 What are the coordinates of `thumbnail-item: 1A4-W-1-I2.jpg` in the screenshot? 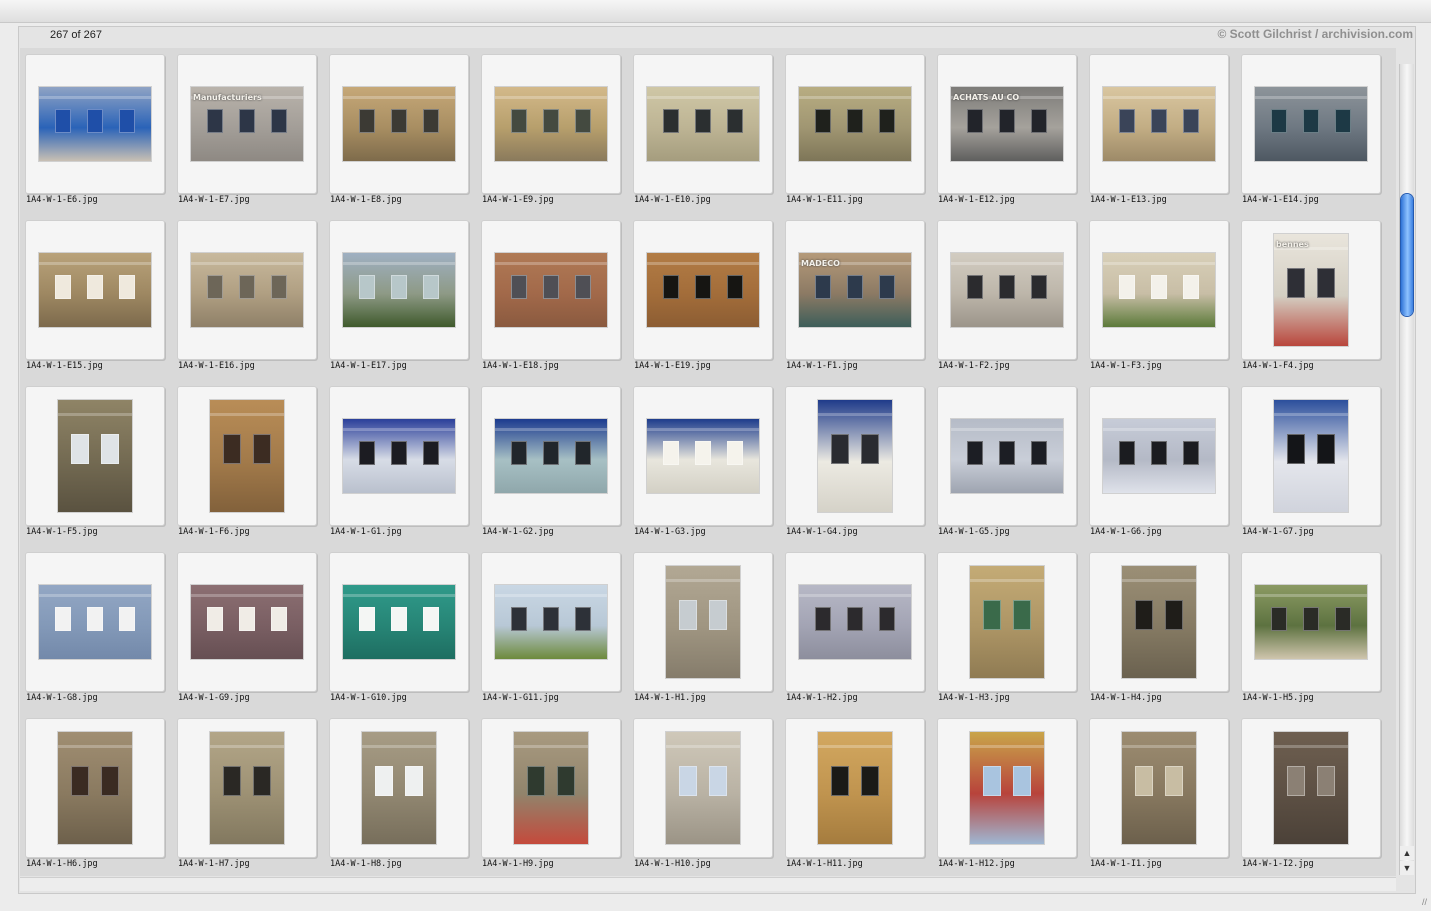 It's located at (1308, 794).